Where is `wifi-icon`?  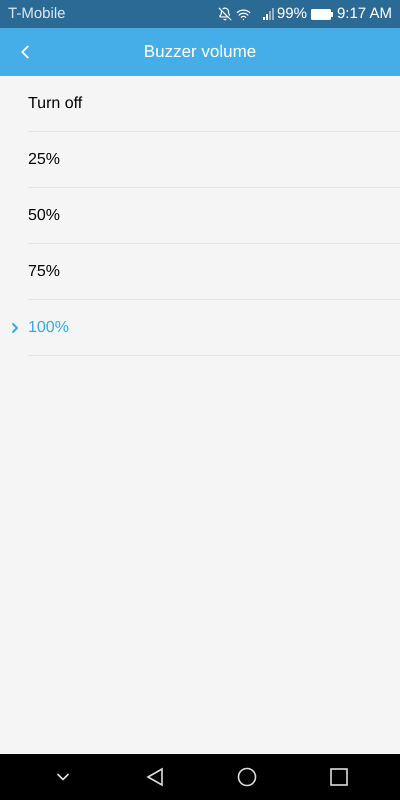 wifi-icon is located at coordinates (243, 14).